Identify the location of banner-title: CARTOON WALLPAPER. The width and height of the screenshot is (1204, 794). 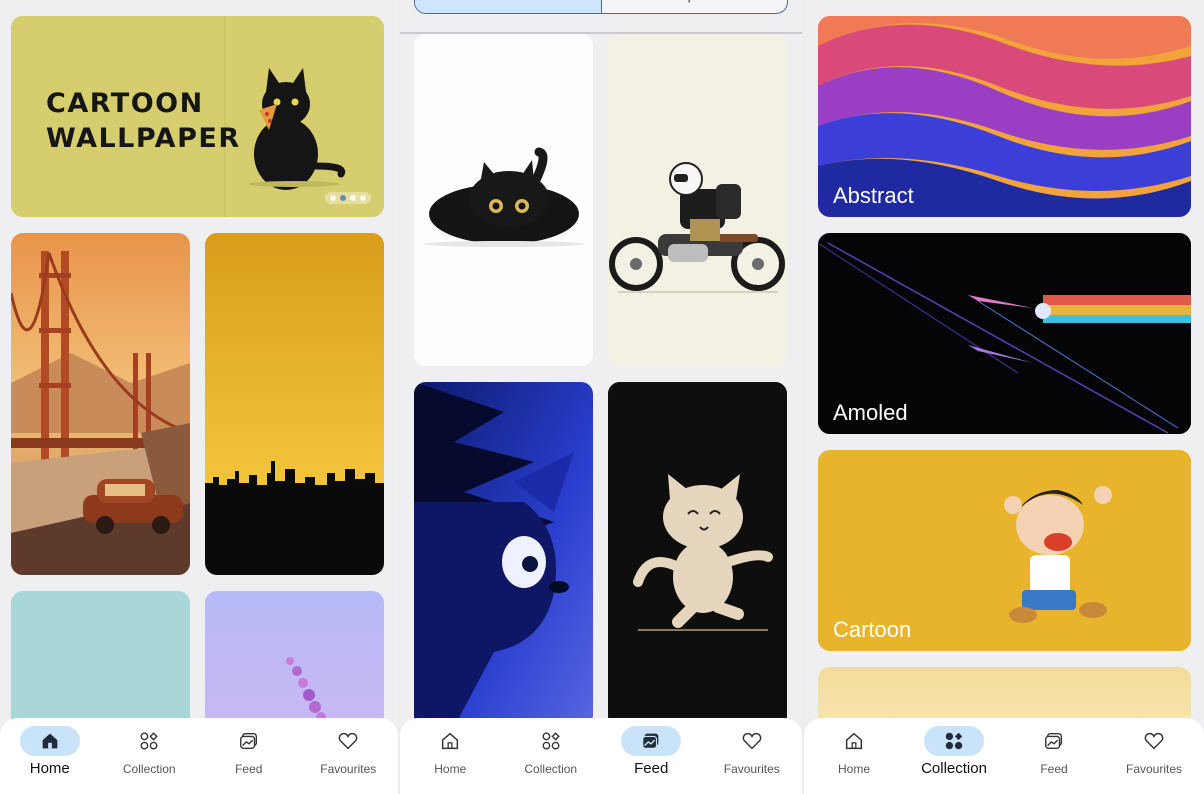
(143, 121).